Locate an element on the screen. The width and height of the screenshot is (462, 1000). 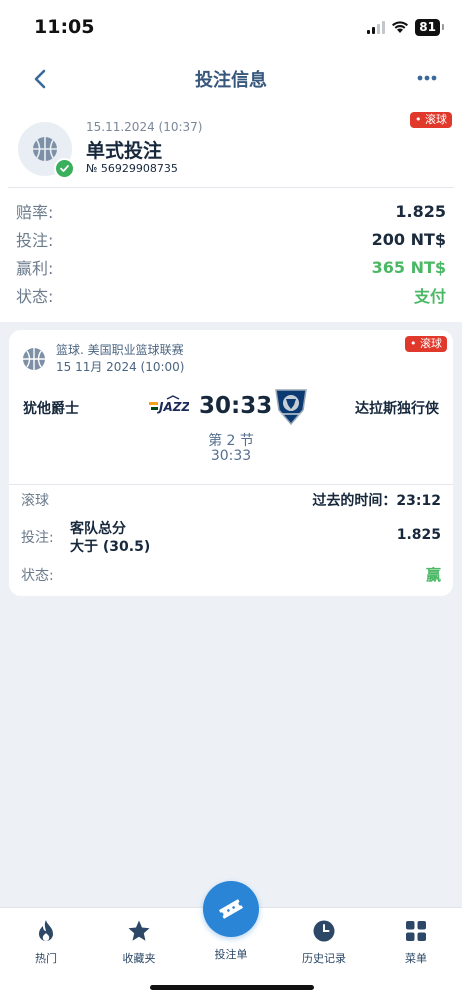
odds-label: 赔率: is located at coordinates (35, 212).